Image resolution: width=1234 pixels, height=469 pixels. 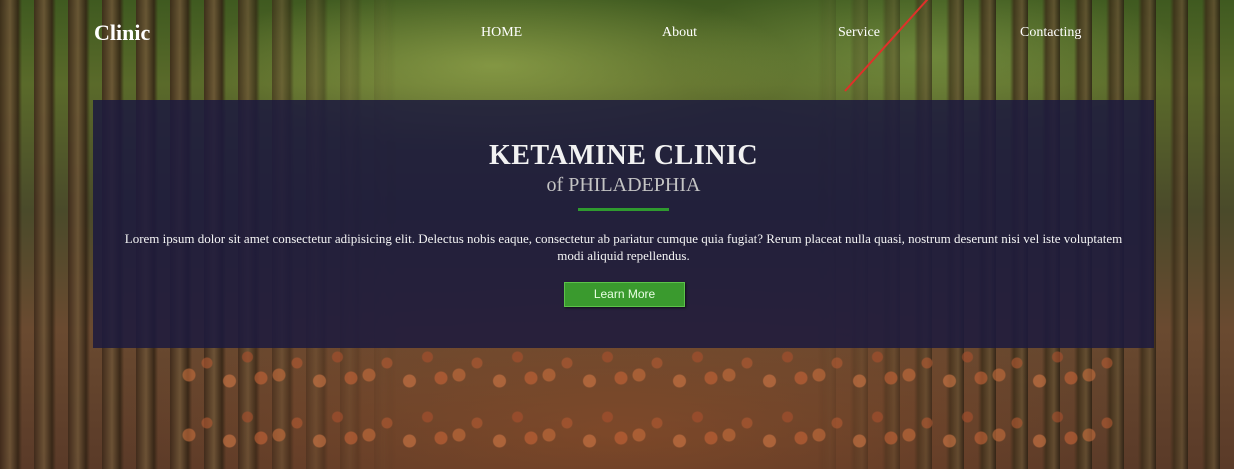 I want to click on nav-link-contacting: Contacting, so click(x=1050, y=33).